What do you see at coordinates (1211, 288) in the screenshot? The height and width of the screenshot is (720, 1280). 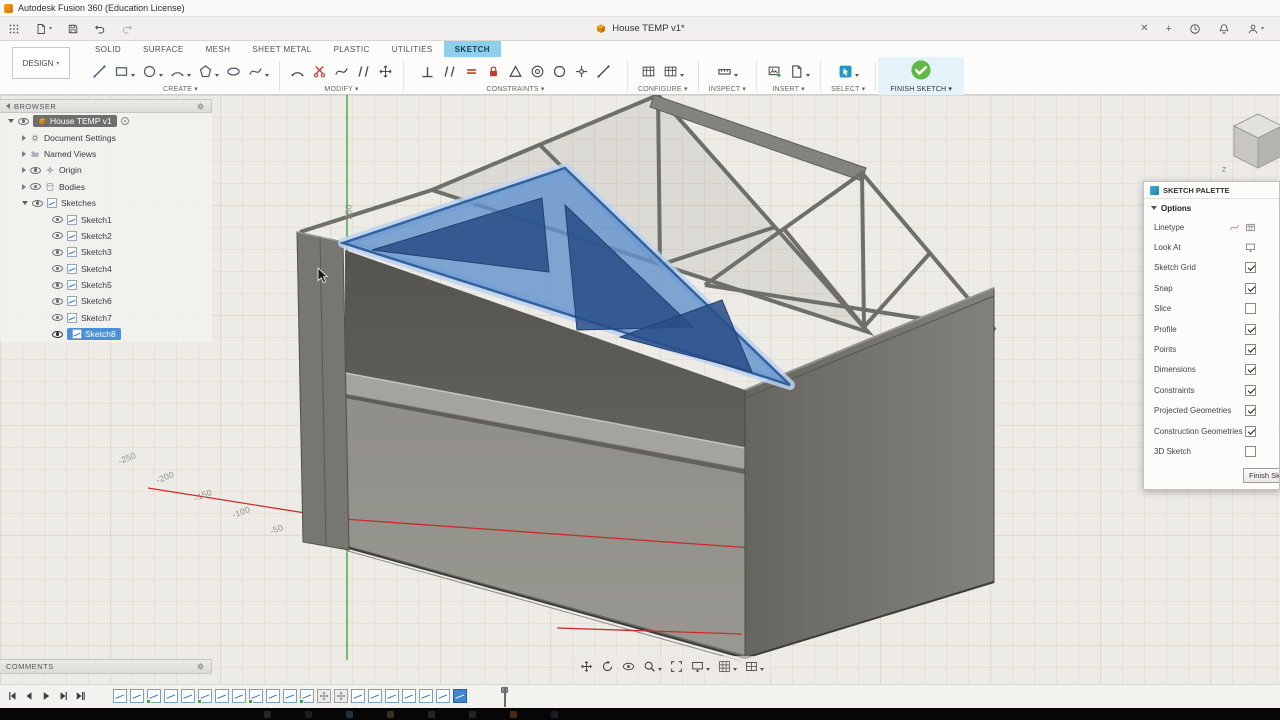 I see `palette-row-snap: Snap` at bounding box center [1211, 288].